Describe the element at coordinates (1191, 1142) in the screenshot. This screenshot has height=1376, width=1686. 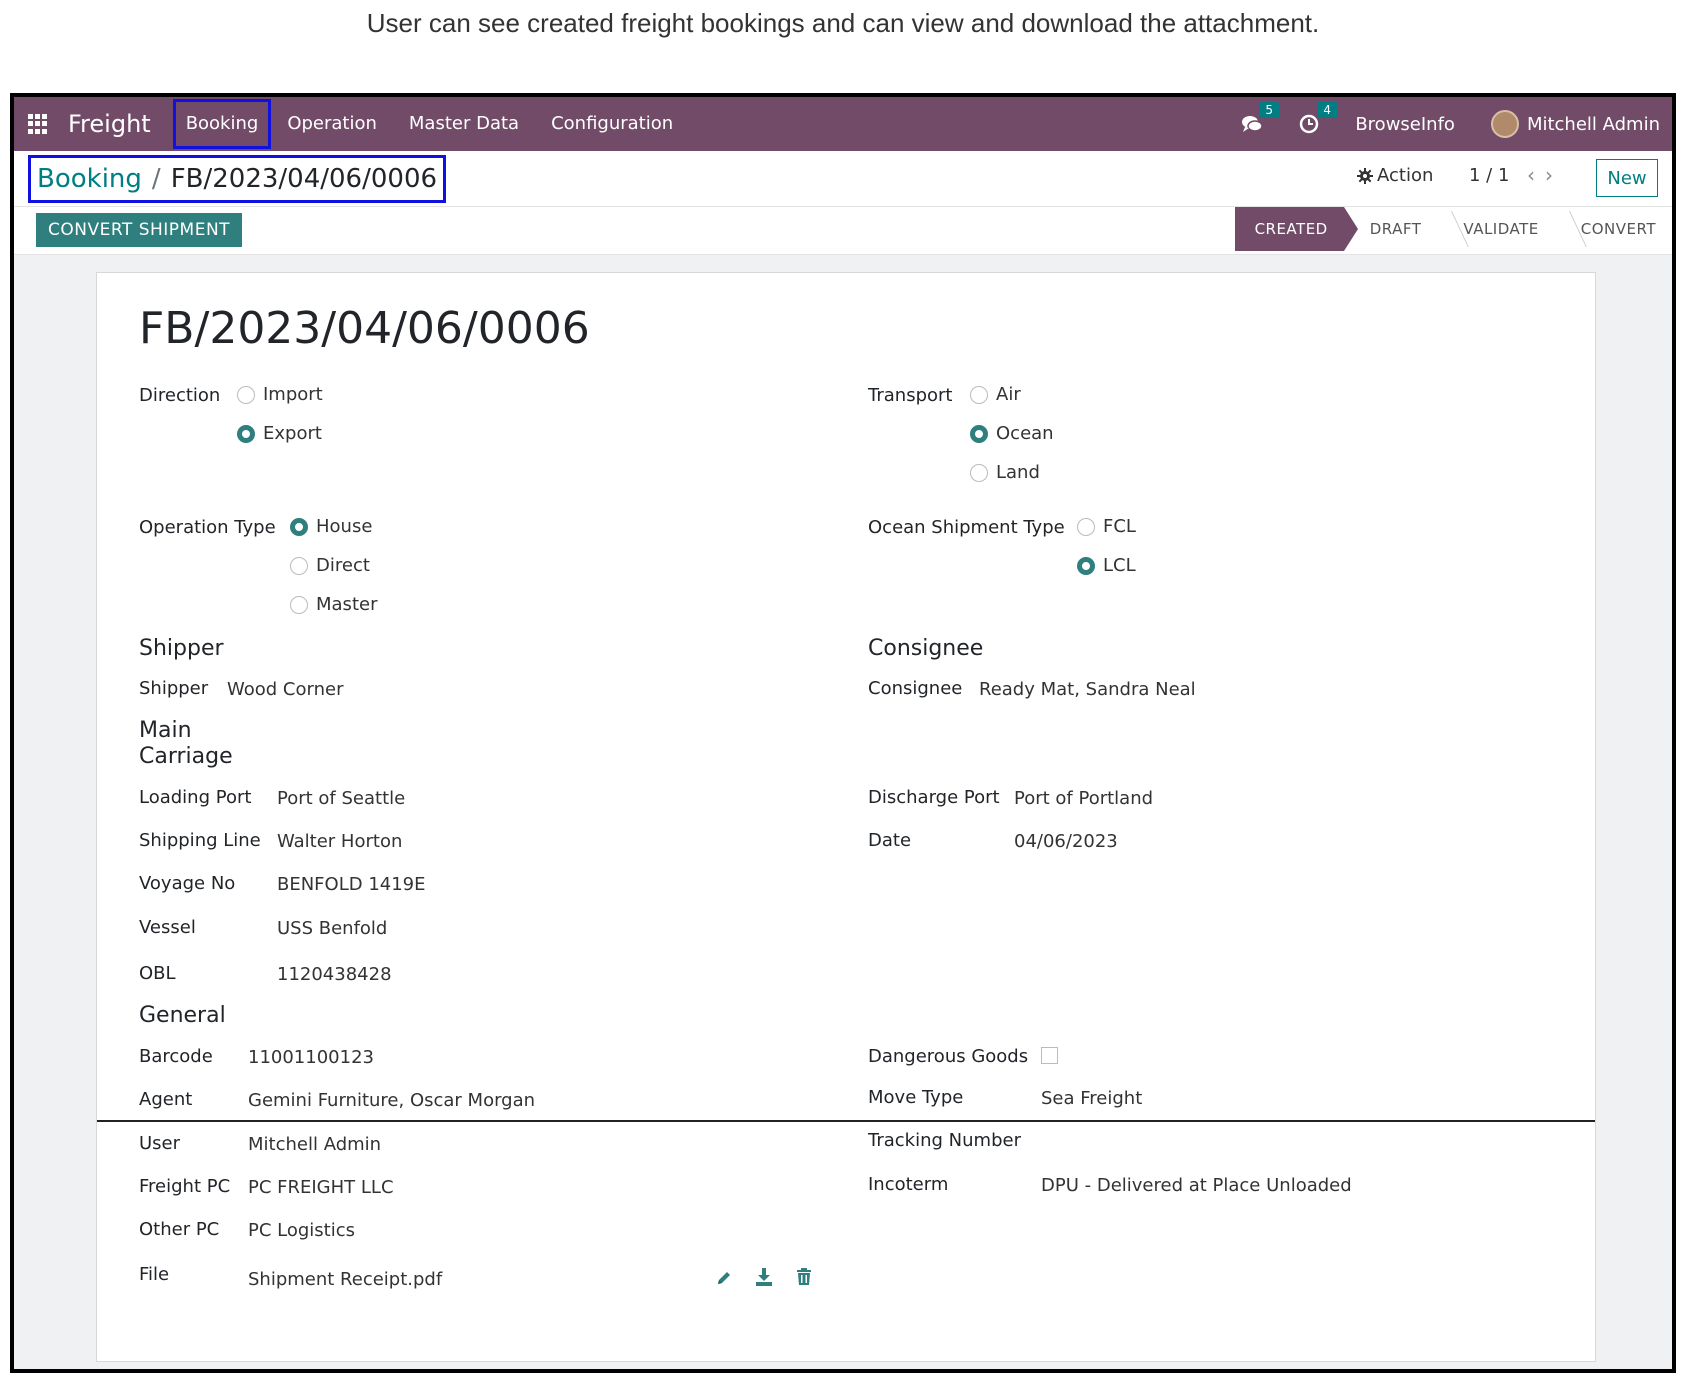
I see `tracking-number-field` at that location.